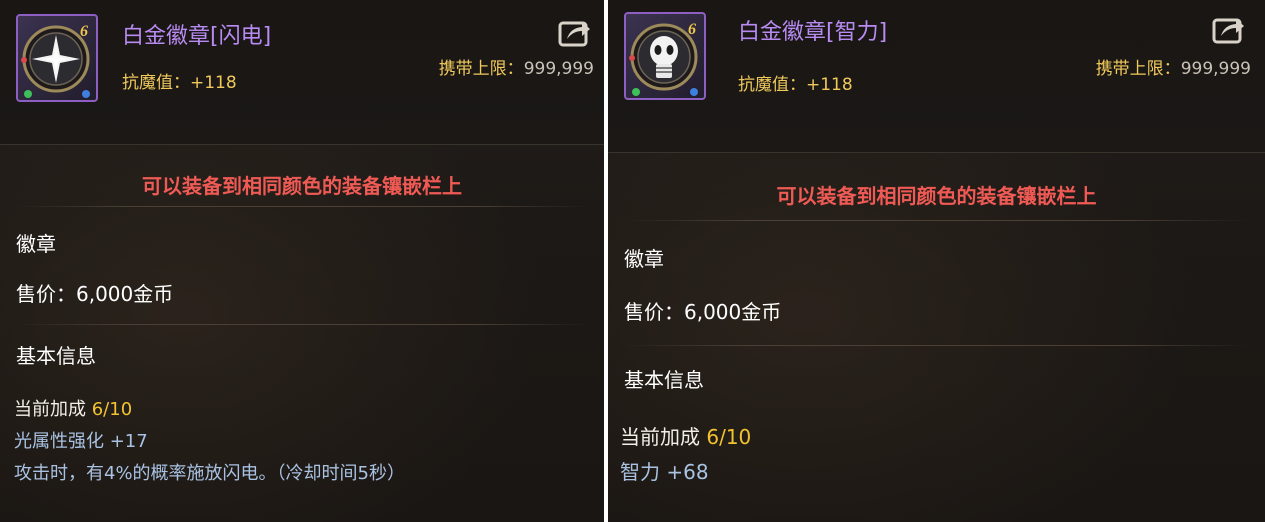 The width and height of the screenshot is (1265, 522). What do you see at coordinates (813, 32) in the screenshot?
I see `item-name: 白金徽章[智力]` at bounding box center [813, 32].